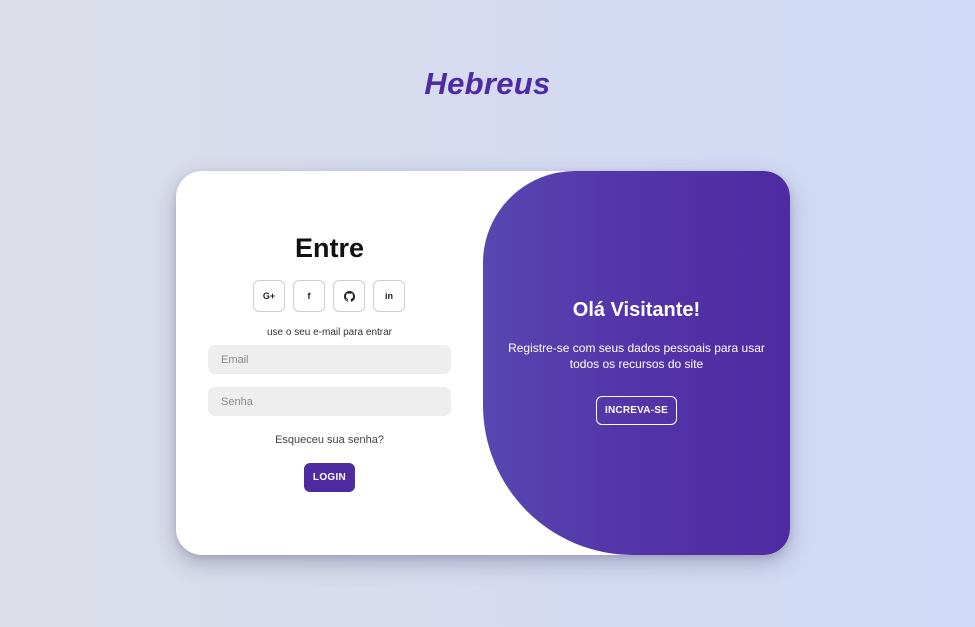 The image size is (975, 627). Describe the element at coordinates (329, 296) in the screenshot. I see `social-login-buttons: G+ f in` at that location.